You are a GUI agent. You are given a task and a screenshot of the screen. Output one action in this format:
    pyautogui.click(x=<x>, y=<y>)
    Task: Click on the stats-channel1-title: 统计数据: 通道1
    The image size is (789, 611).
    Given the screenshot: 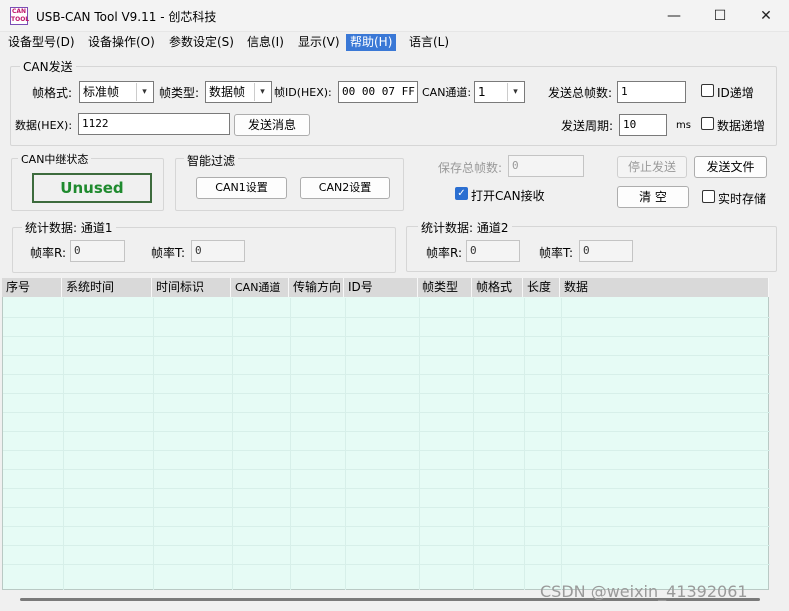 What is the action you would take?
    pyautogui.click(x=69, y=227)
    